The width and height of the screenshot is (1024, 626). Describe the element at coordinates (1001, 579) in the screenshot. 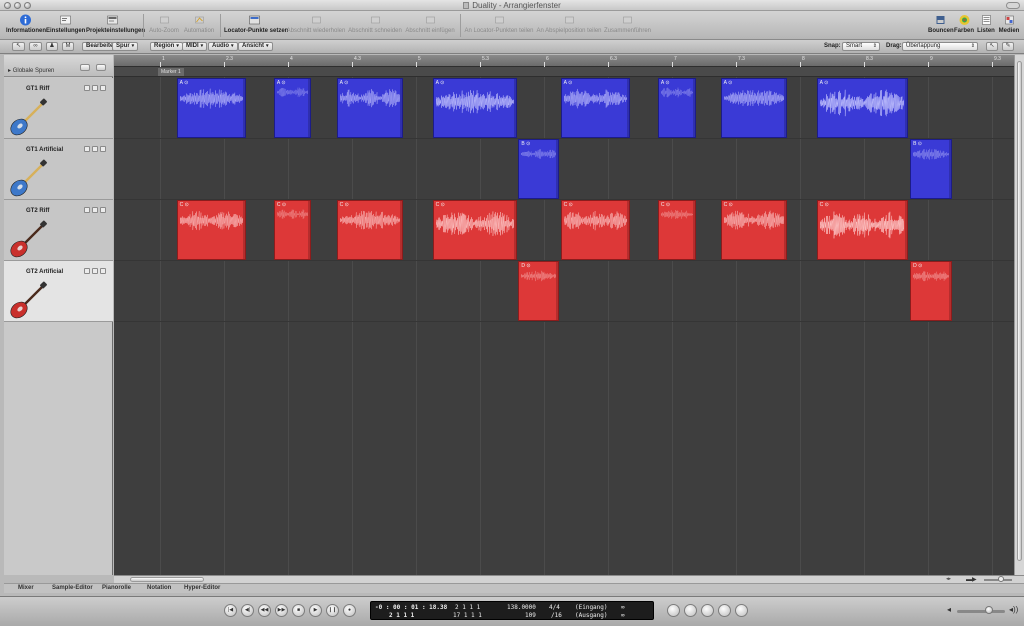

I see `zoom-slider-knob` at that location.